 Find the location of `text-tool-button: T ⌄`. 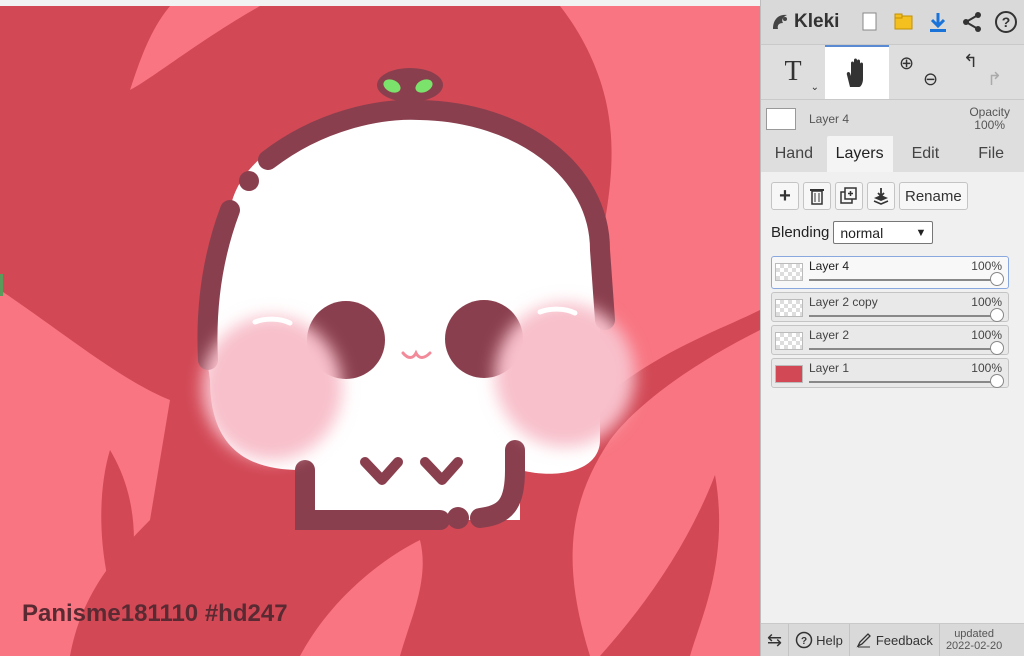

text-tool-button: T ⌄ is located at coordinates (793, 72).